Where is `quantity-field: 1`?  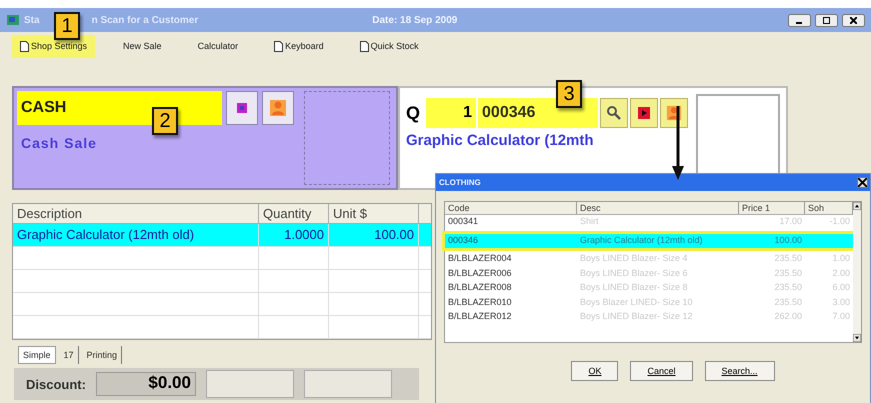
quantity-field: 1 is located at coordinates (451, 113).